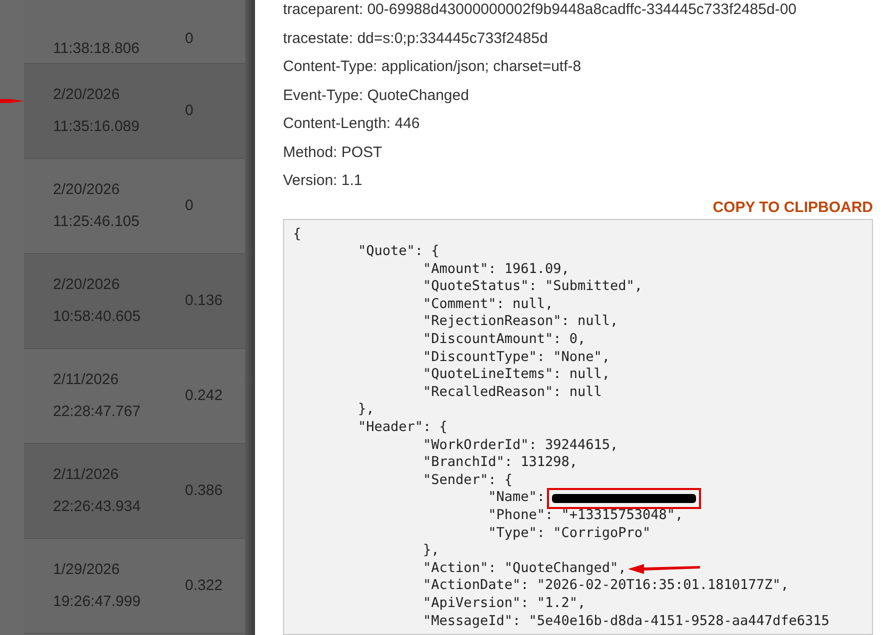 The height and width of the screenshot is (635, 885). Describe the element at coordinates (97, 602) in the screenshot. I see `log-time: 19:26:47.999` at that location.